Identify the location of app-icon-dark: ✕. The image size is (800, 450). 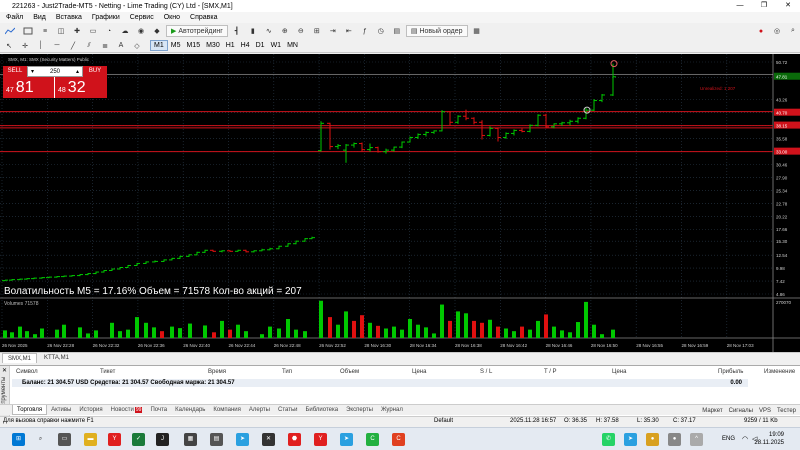
(268, 439).